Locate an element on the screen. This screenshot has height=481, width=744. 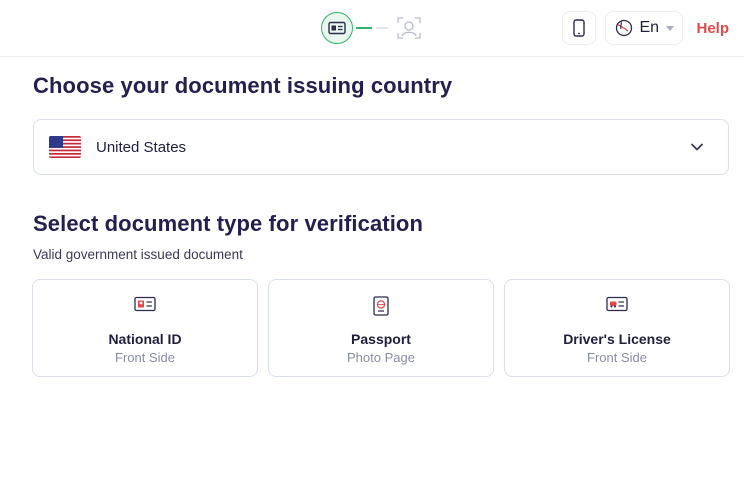
card-subtitle: Photo Page is located at coordinates (381, 357).